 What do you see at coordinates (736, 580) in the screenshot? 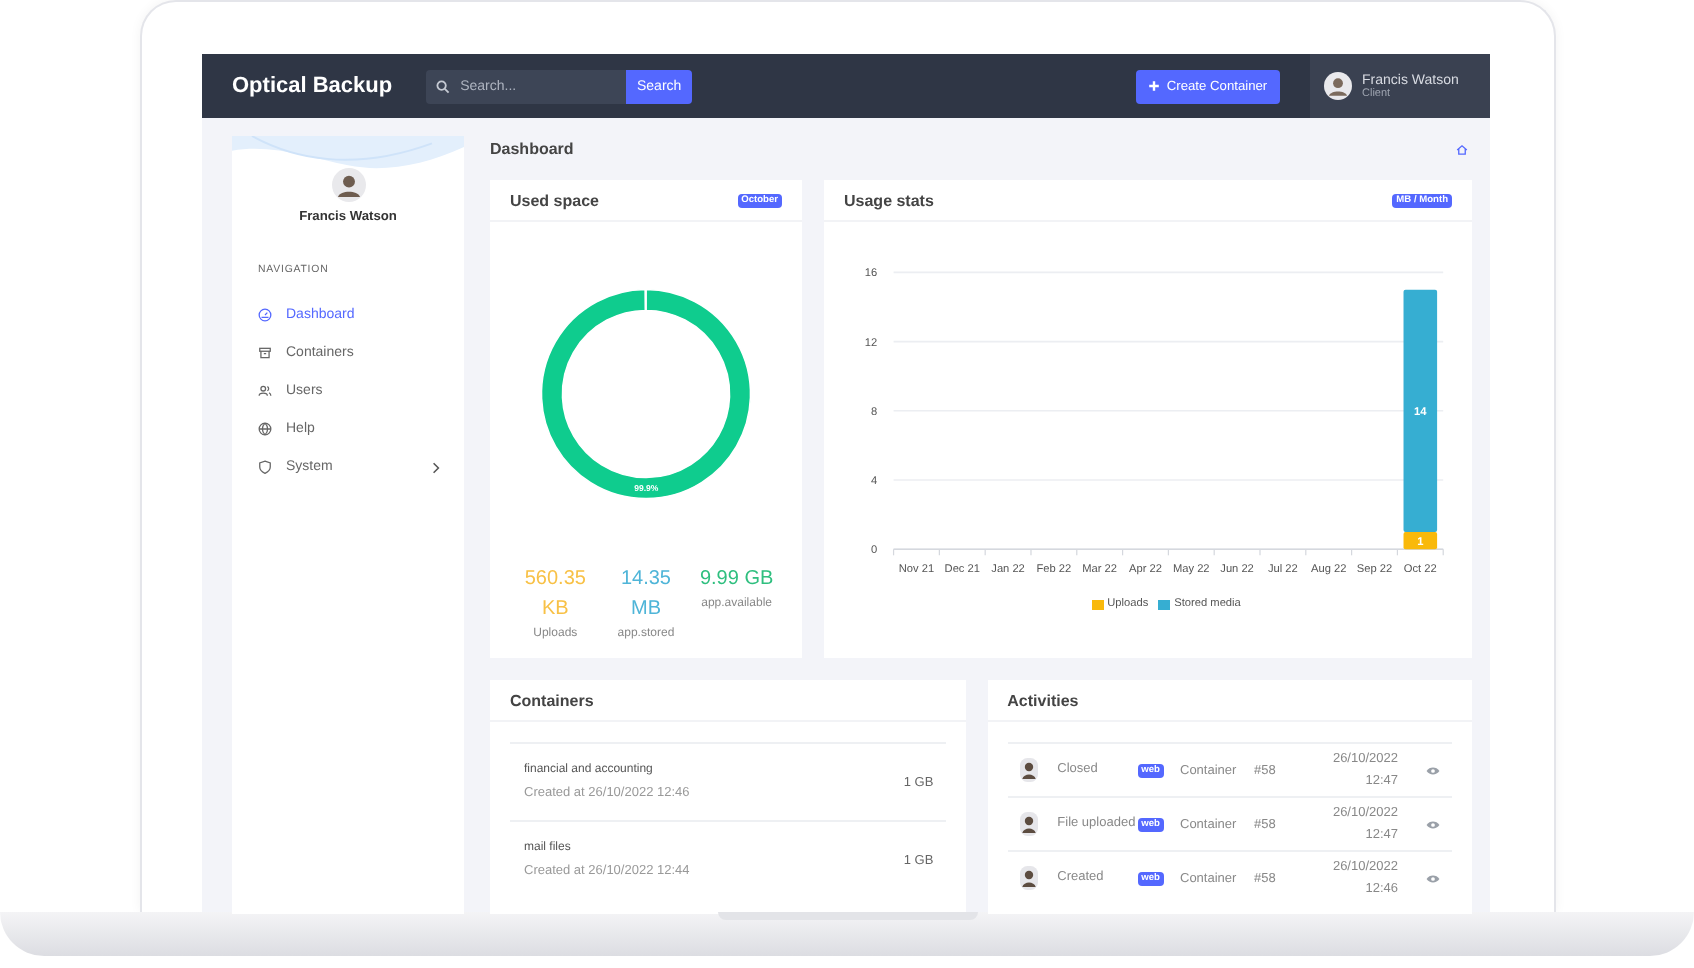
I see `stat-value: 9.99 GB` at bounding box center [736, 580].